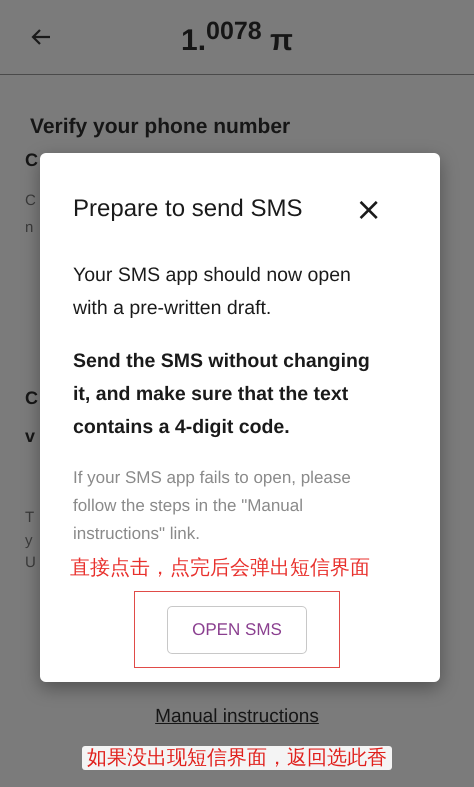 The height and width of the screenshot is (787, 474). I want to click on manual-instructions-link: Manual instructions, so click(237, 716).